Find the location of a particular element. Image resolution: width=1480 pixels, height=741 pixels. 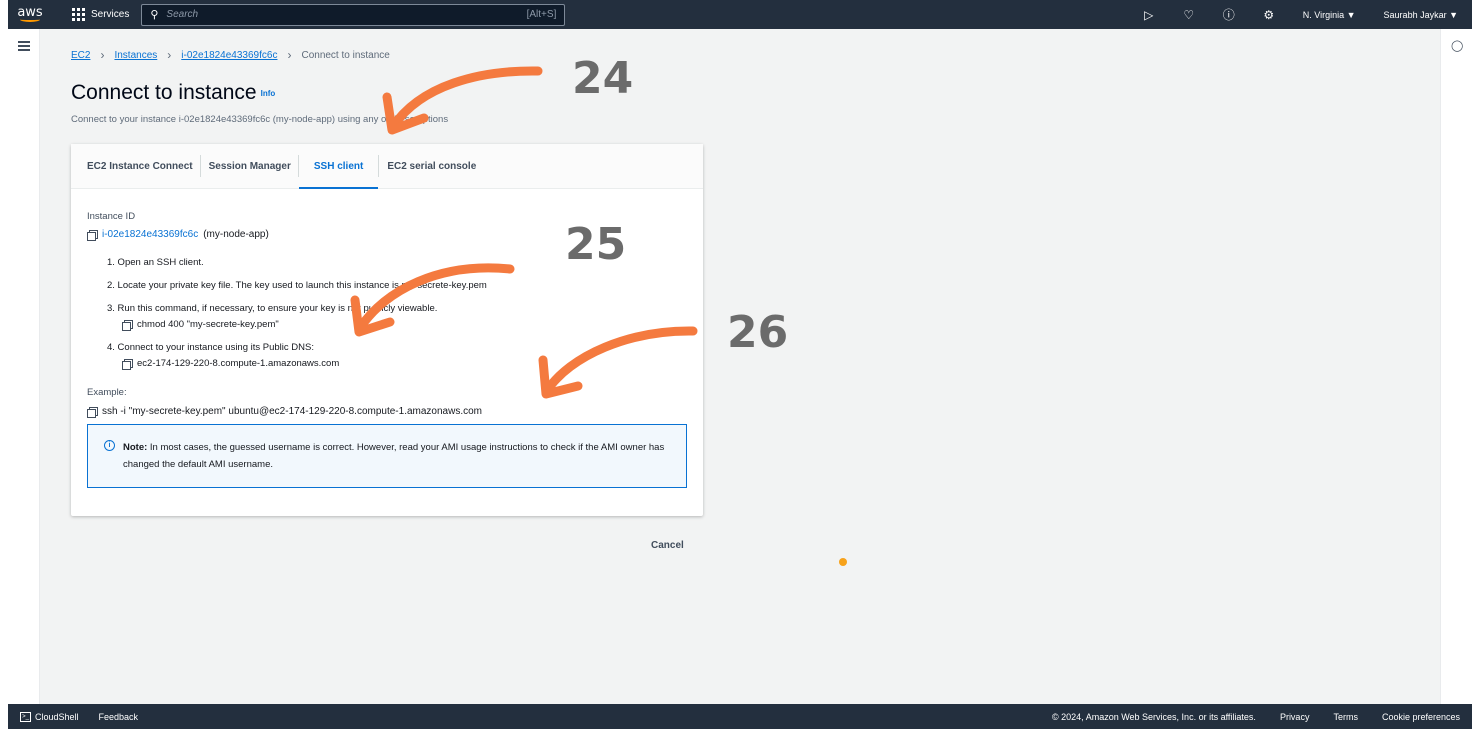

annotation-label-25: 25 is located at coordinates (596, 244).